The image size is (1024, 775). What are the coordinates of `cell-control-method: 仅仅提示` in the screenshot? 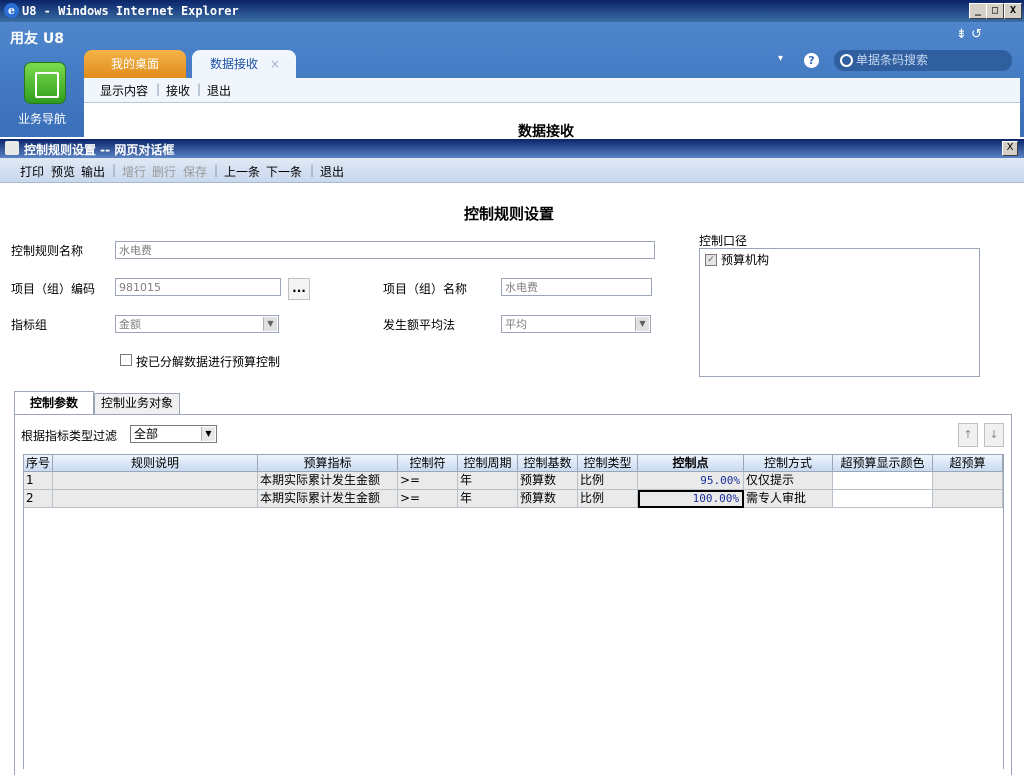 It's located at (788, 481).